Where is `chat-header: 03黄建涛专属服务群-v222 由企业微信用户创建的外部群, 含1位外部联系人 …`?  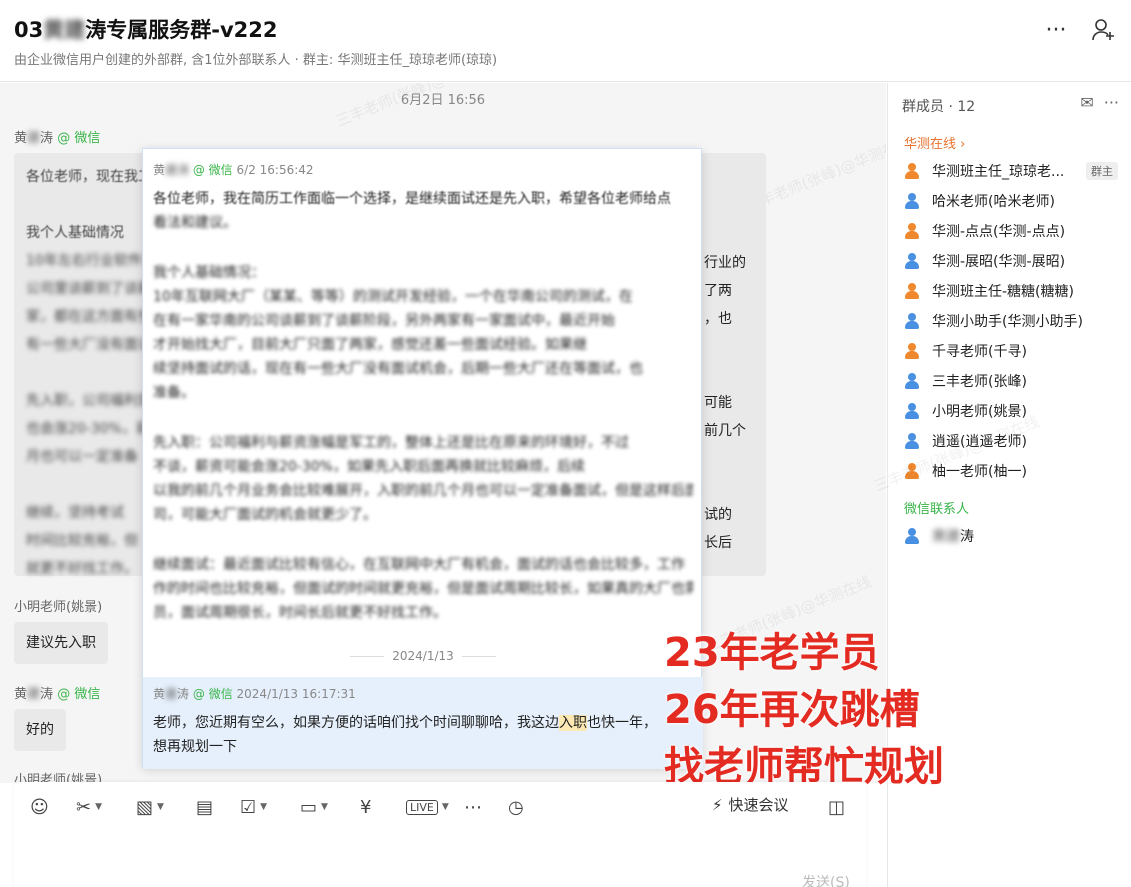
chat-header: 03黄建涛专属服务群-v222 由企业微信用户创建的外部群, 含1位外部联系人 … is located at coordinates (565, 41).